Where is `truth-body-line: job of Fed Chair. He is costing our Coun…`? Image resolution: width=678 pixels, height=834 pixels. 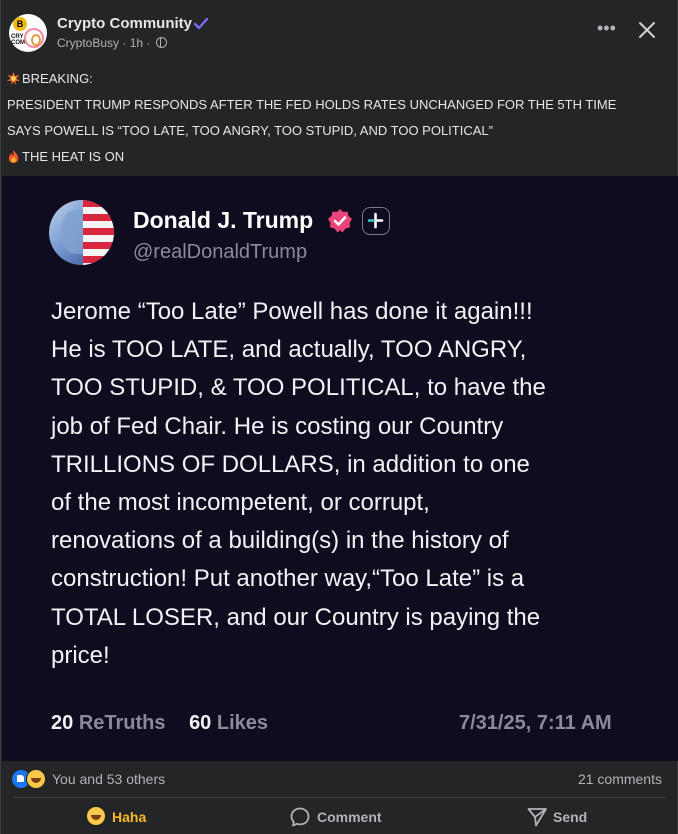
truth-body-line: job of Fed Chair. He is costing our Coun… is located at coordinates (277, 426).